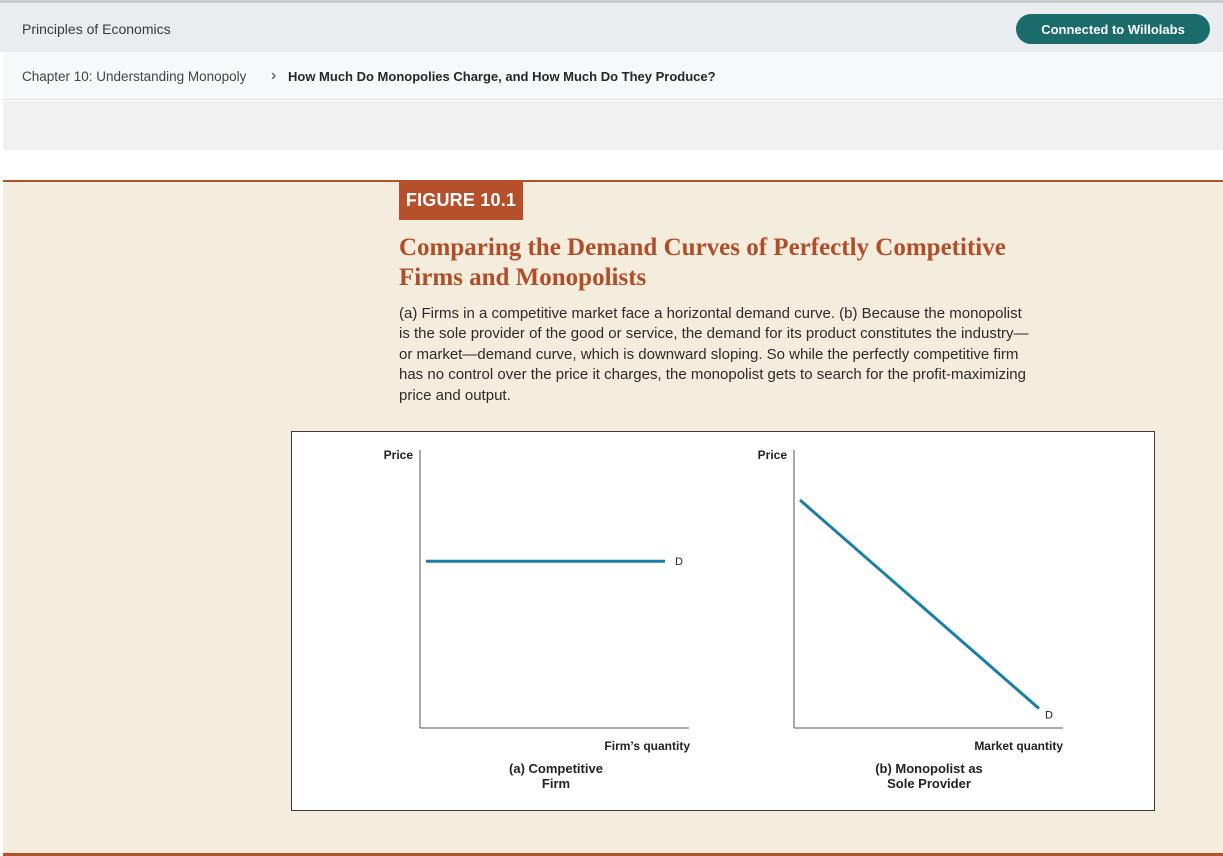 Image resolution: width=1223 pixels, height=856 pixels. Describe the element at coordinates (929, 783) in the screenshot. I see `panel-caption-b-line2: Sole Provider` at that location.